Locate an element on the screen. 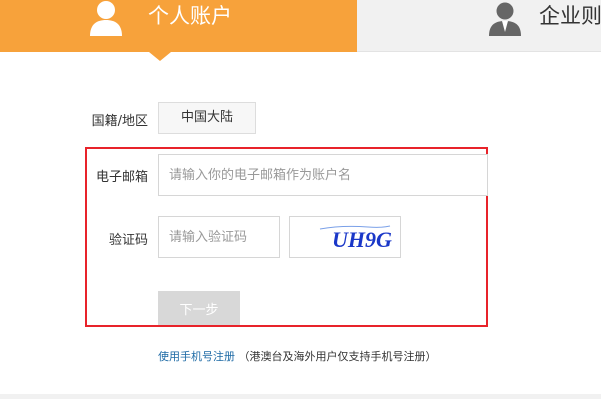 The width and height of the screenshot is (601, 399). verification-code-input is located at coordinates (219, 237).